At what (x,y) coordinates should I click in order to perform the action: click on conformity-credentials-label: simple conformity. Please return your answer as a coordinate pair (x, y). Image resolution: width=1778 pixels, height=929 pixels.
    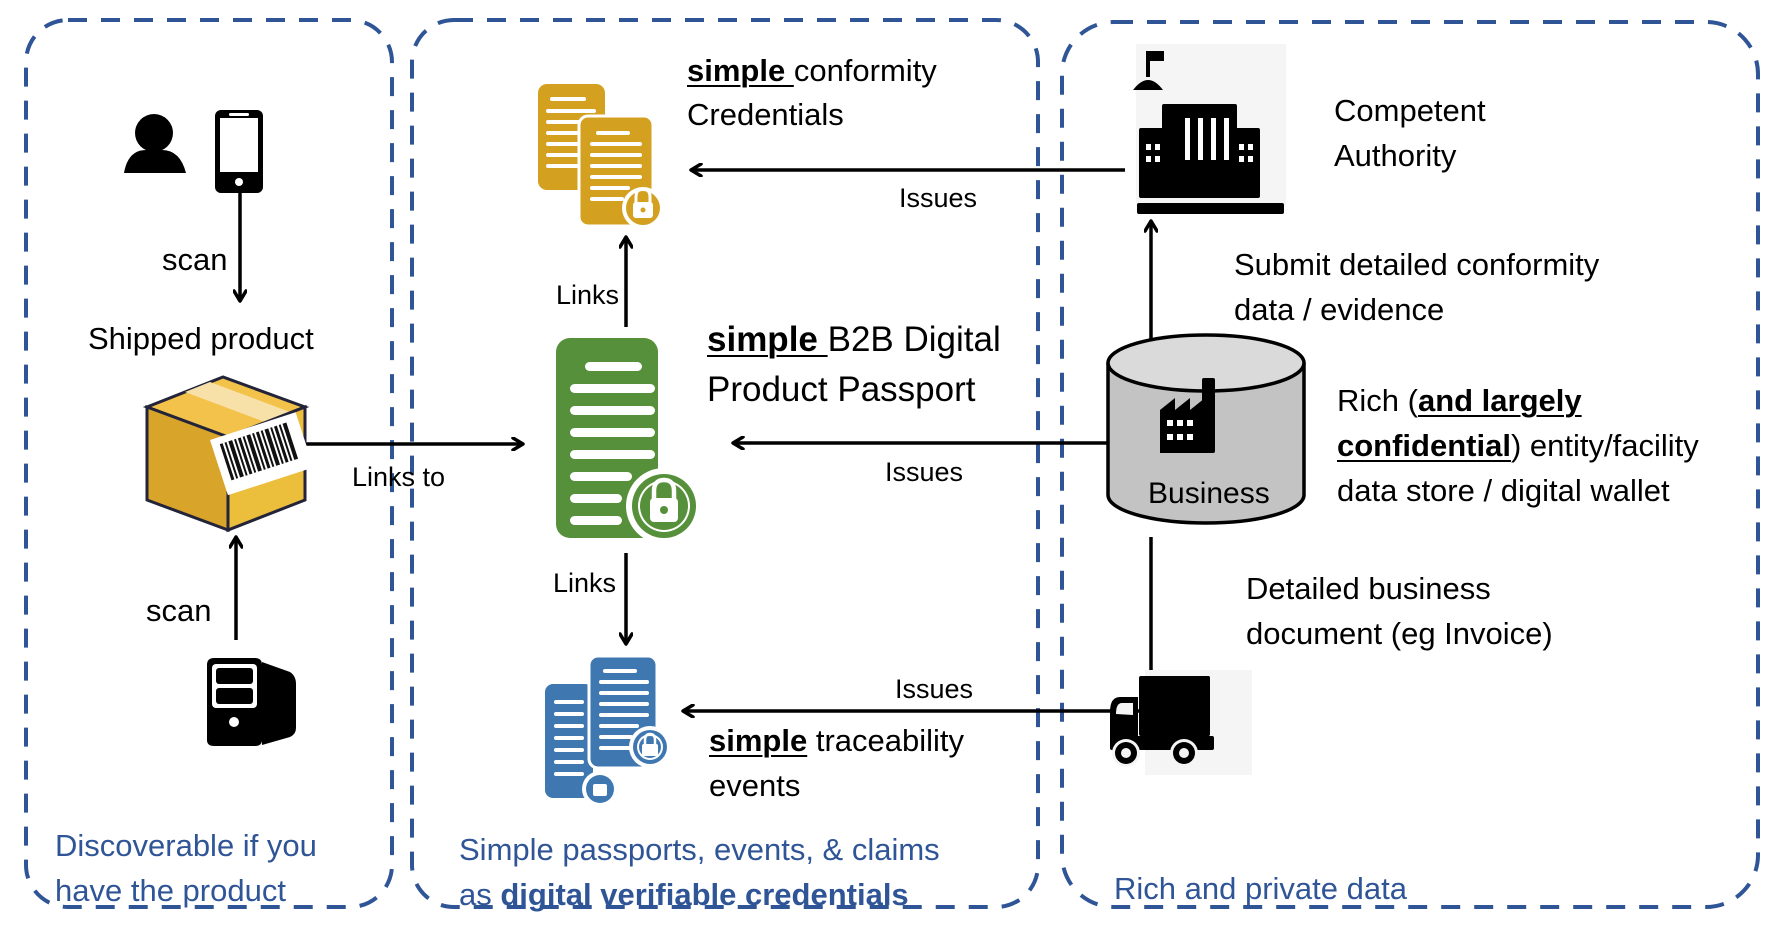
    Looking at the image, I should click on (812, 70).